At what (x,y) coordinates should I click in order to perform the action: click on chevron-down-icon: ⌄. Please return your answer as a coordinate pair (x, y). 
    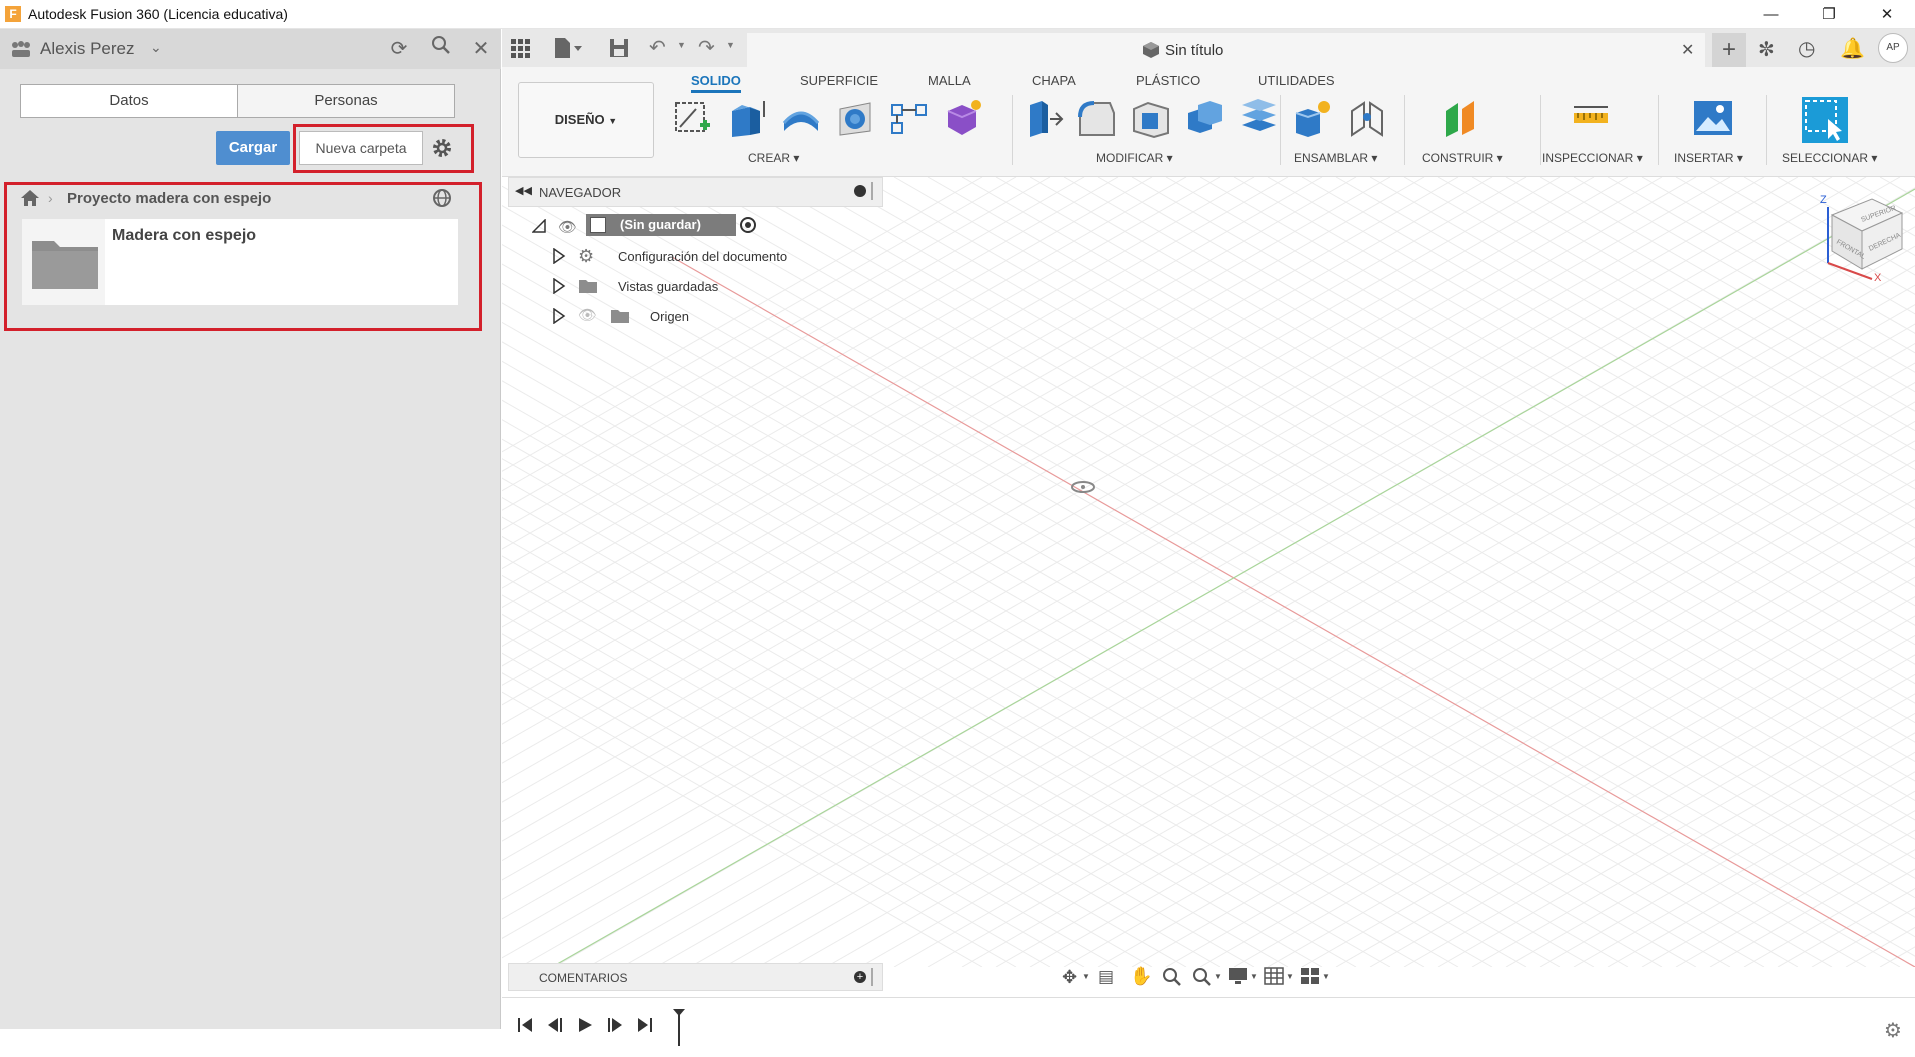
    Looking at the image, I should click on (156, 47).